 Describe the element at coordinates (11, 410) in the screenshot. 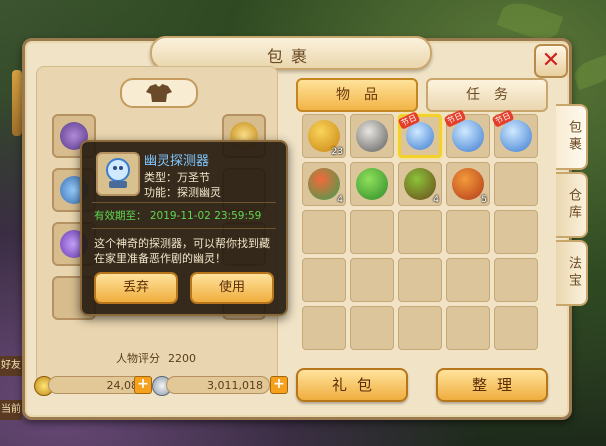

I see `current-side-label: 当前` at that location.